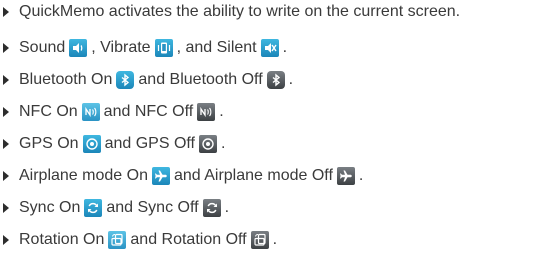  I want to click on item-text: Airplane mode On, so click(83, 175).